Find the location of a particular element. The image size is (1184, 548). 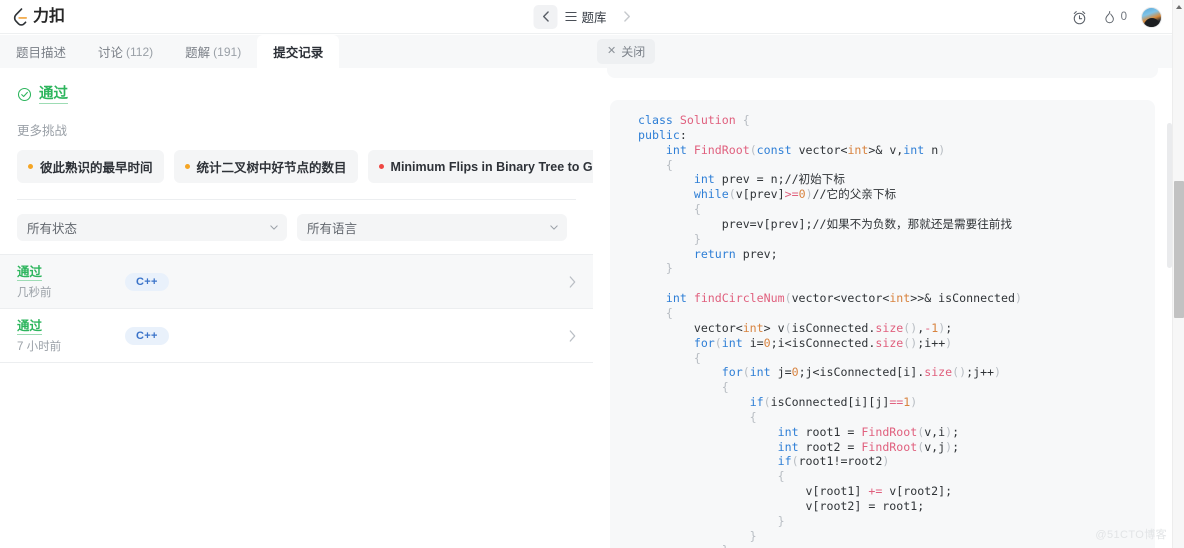

table-row: 通过 几秒前 C++ is located at coordinates (296, 282).